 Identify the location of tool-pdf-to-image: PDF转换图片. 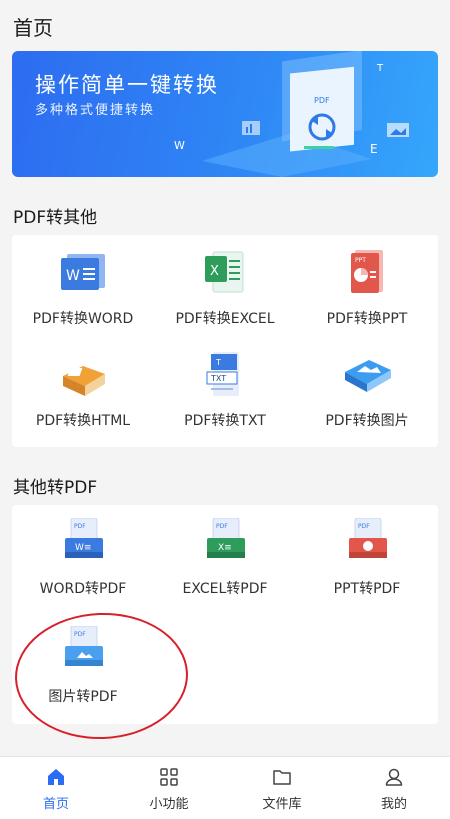
(367, 390).